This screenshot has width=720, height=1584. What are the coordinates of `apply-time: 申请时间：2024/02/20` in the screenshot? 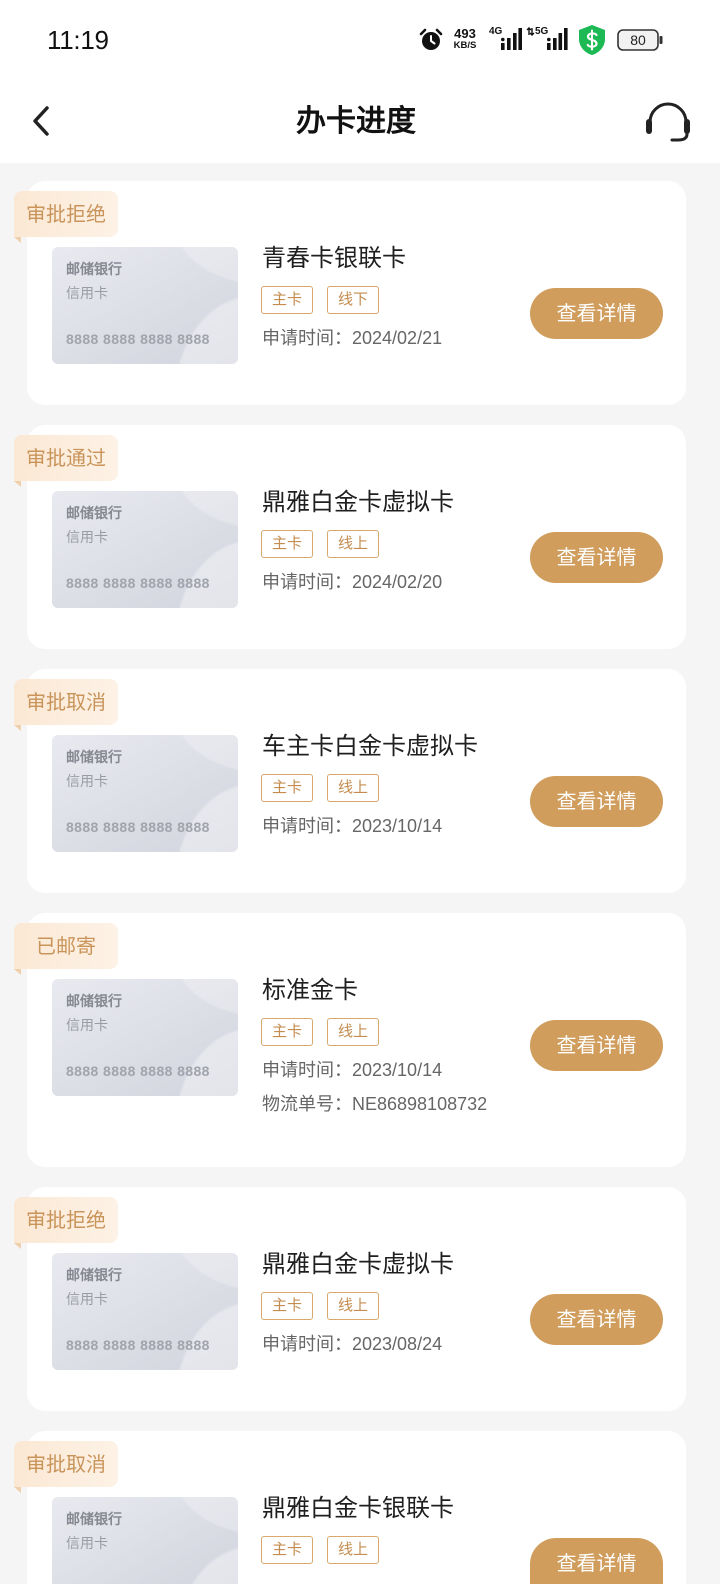 It's located at (352, 582).